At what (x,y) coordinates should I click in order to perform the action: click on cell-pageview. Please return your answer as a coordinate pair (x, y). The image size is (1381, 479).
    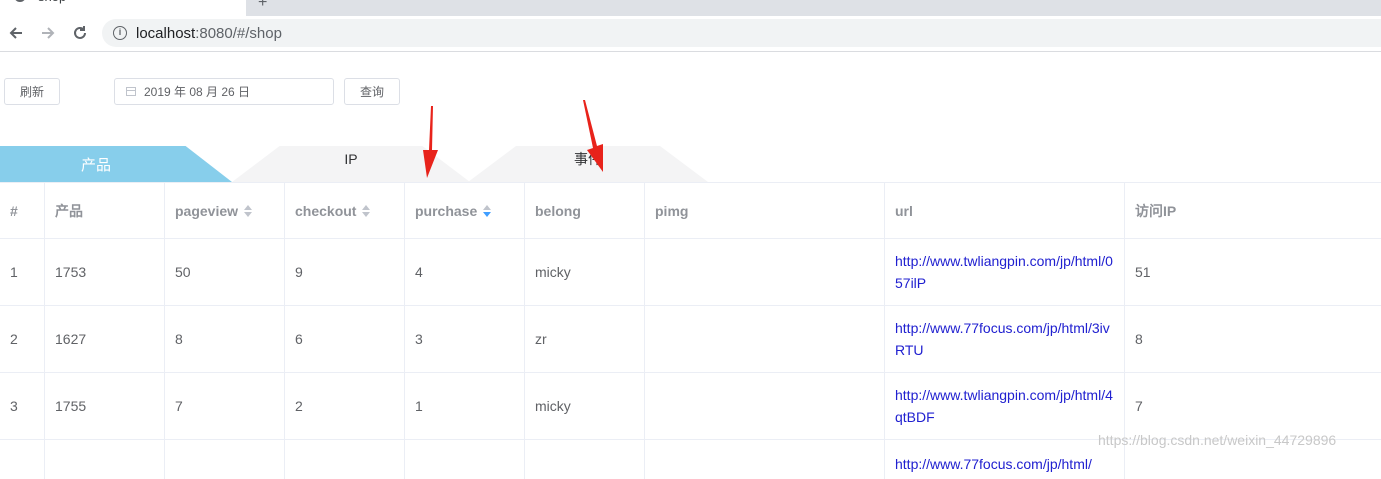
    Looking at the image, I should click on (225, 459).